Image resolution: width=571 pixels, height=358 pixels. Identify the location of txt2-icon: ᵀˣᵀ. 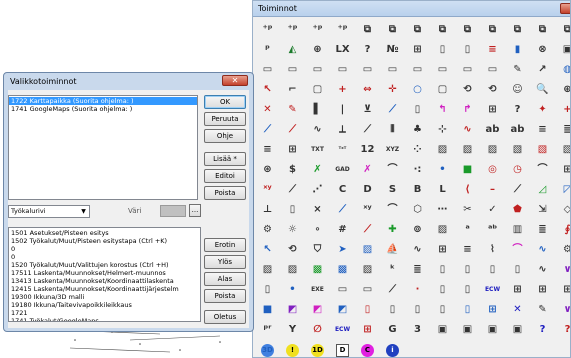
(342, 150).